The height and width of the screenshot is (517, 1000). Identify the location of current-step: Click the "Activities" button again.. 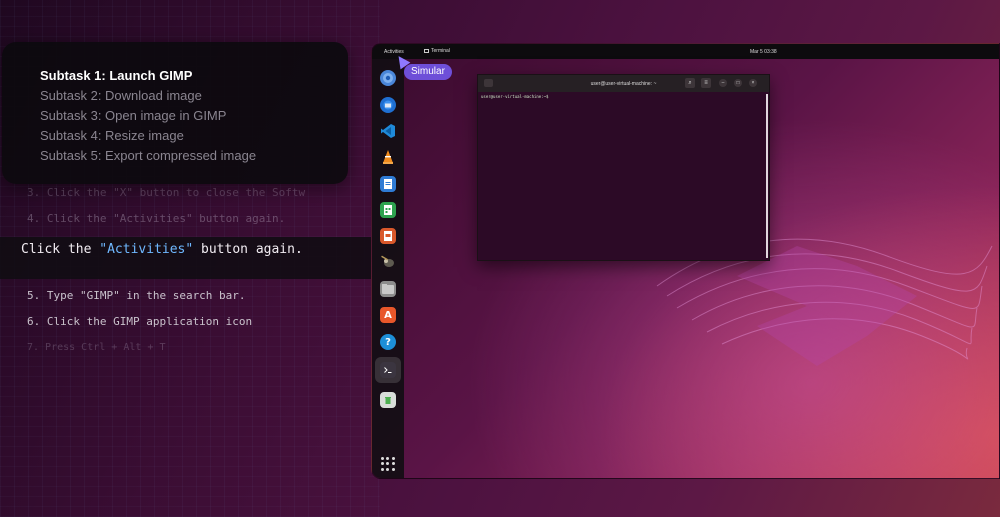
(162, 249).